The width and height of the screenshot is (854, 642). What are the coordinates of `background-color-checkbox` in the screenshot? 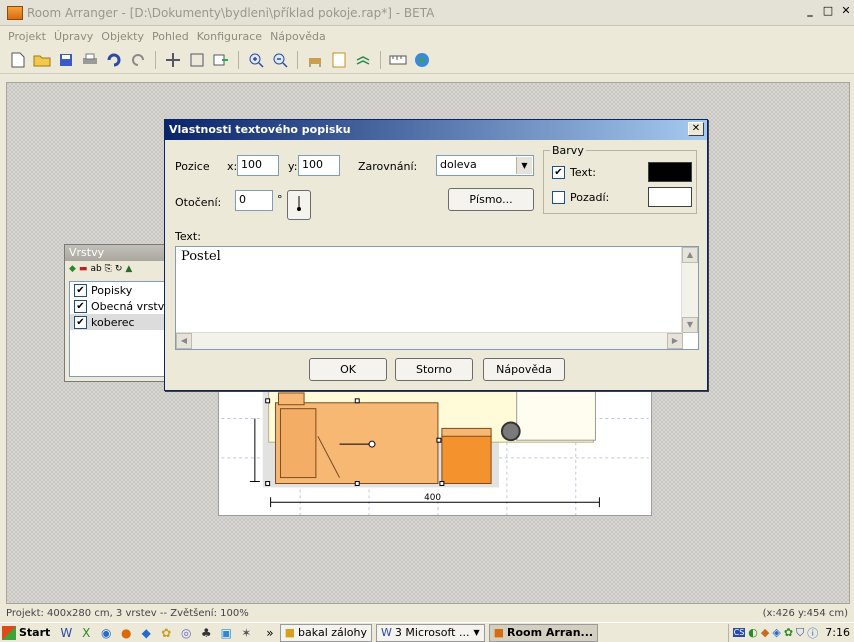 It's located at (558, 197).